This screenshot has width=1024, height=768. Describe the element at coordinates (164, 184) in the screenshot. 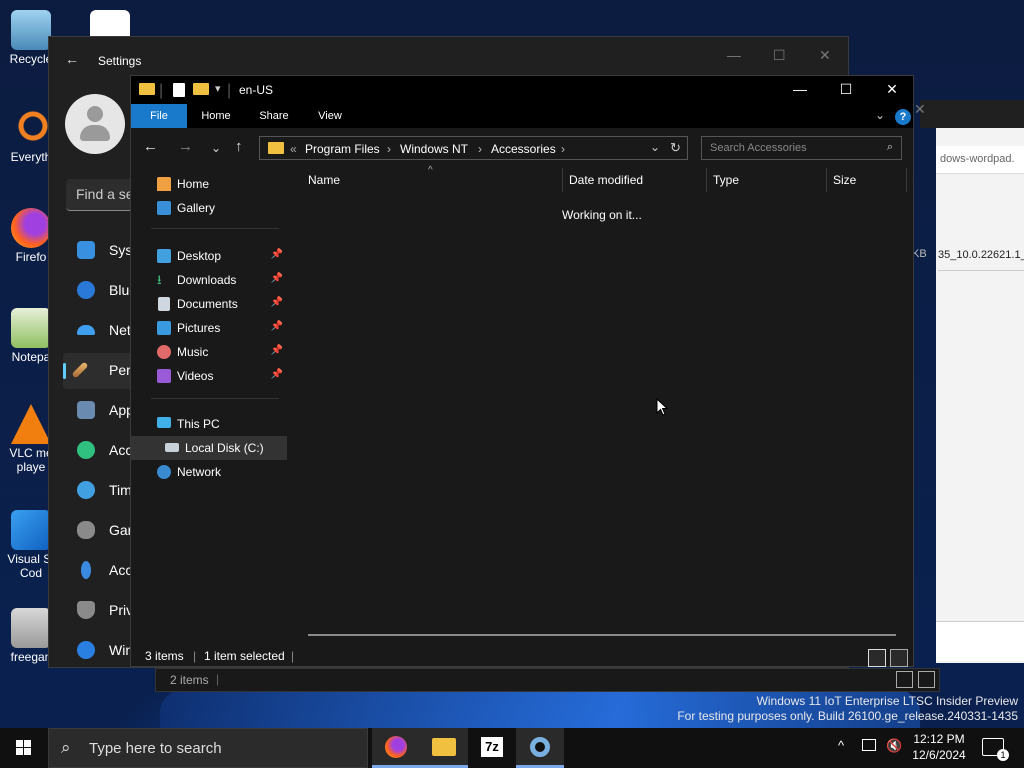

I see `home-icon` at that location.